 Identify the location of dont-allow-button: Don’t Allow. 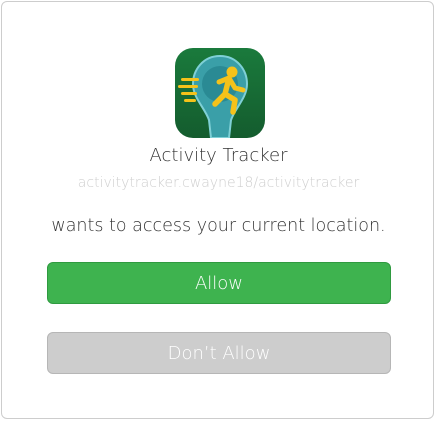
(219, 353).